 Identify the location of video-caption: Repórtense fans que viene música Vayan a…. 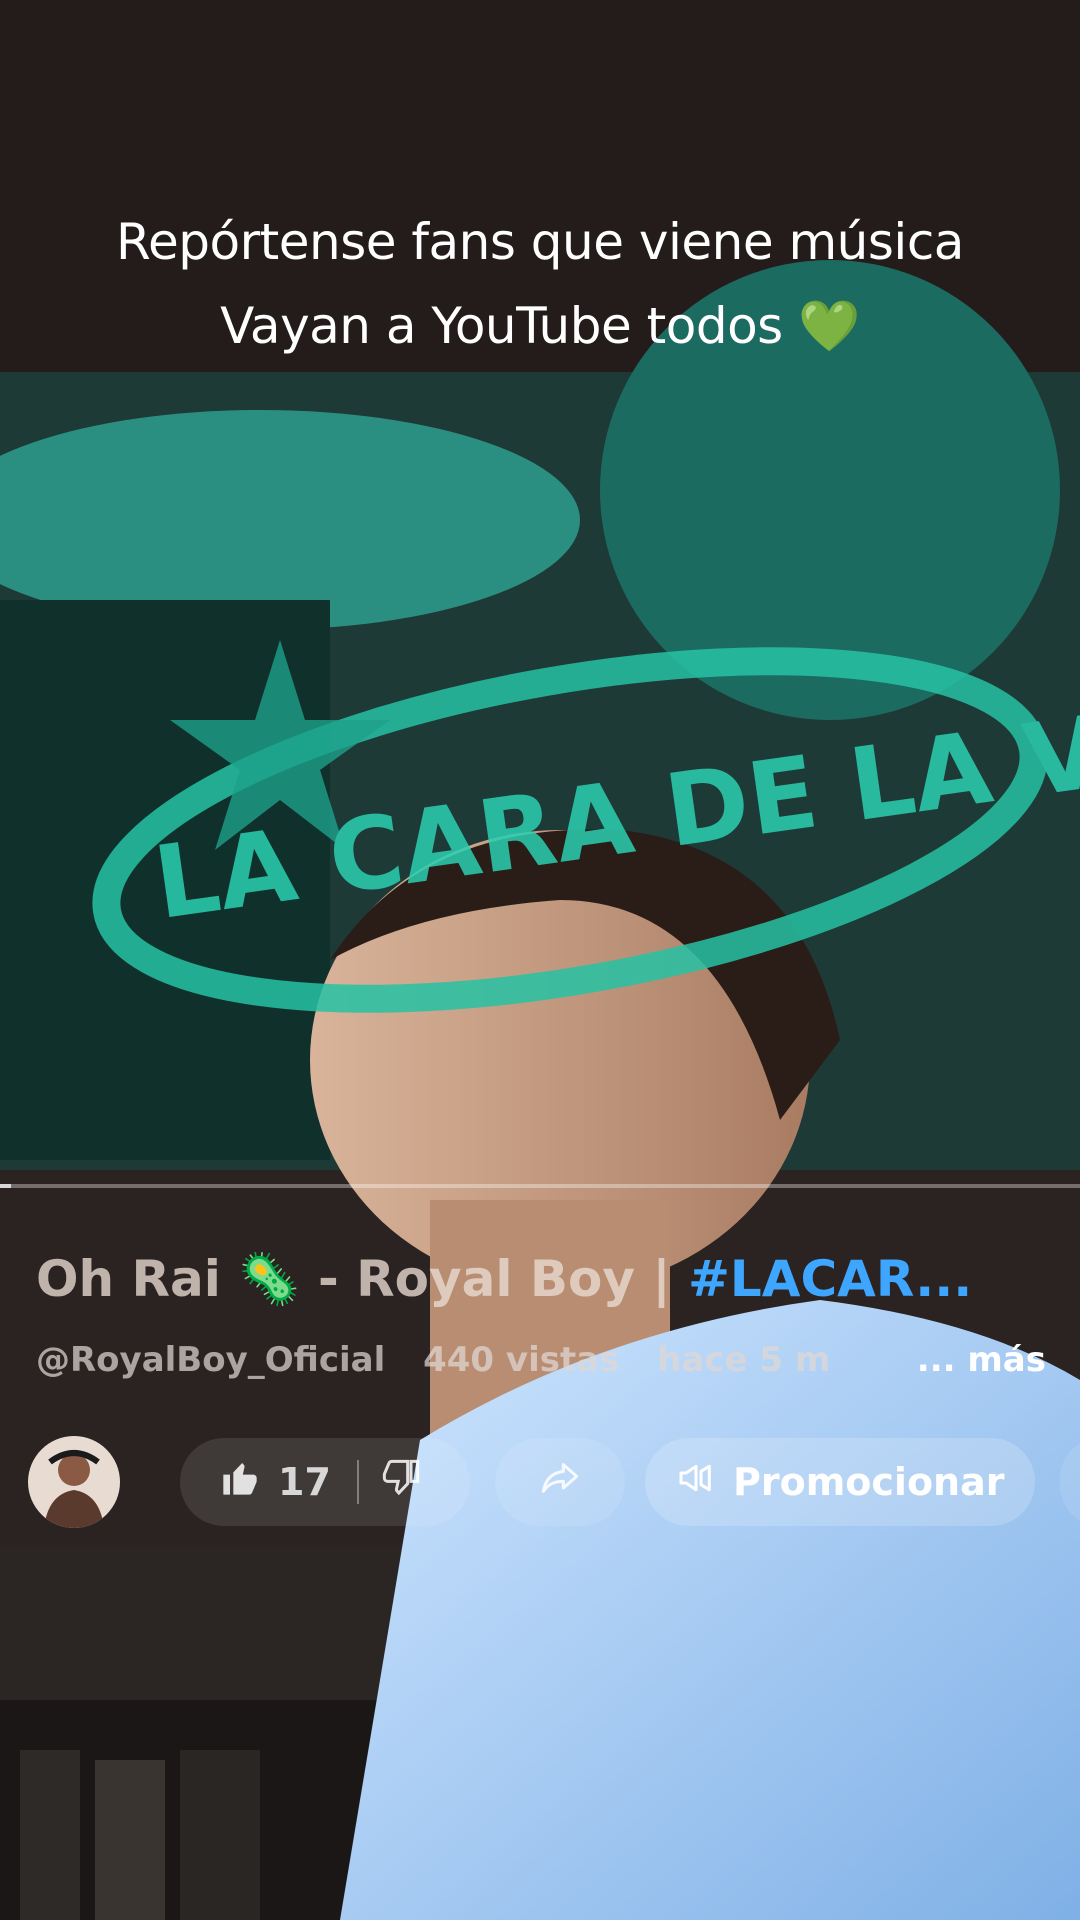
(540, 284).